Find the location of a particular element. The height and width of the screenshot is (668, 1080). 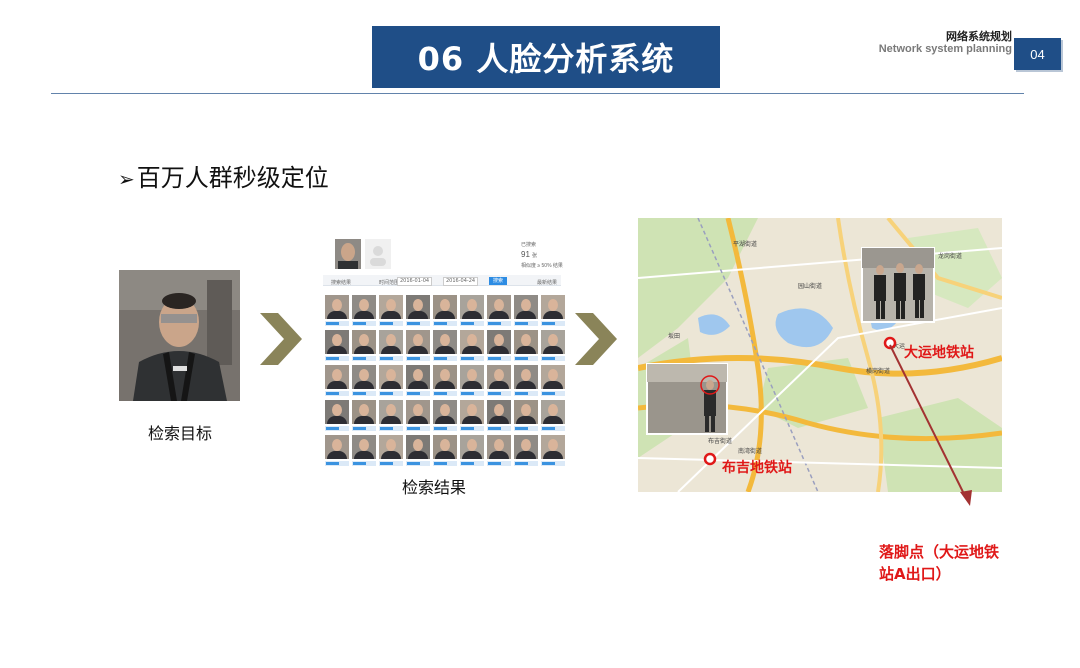

query-face-thumbnail is located at coordinates (348, 254).